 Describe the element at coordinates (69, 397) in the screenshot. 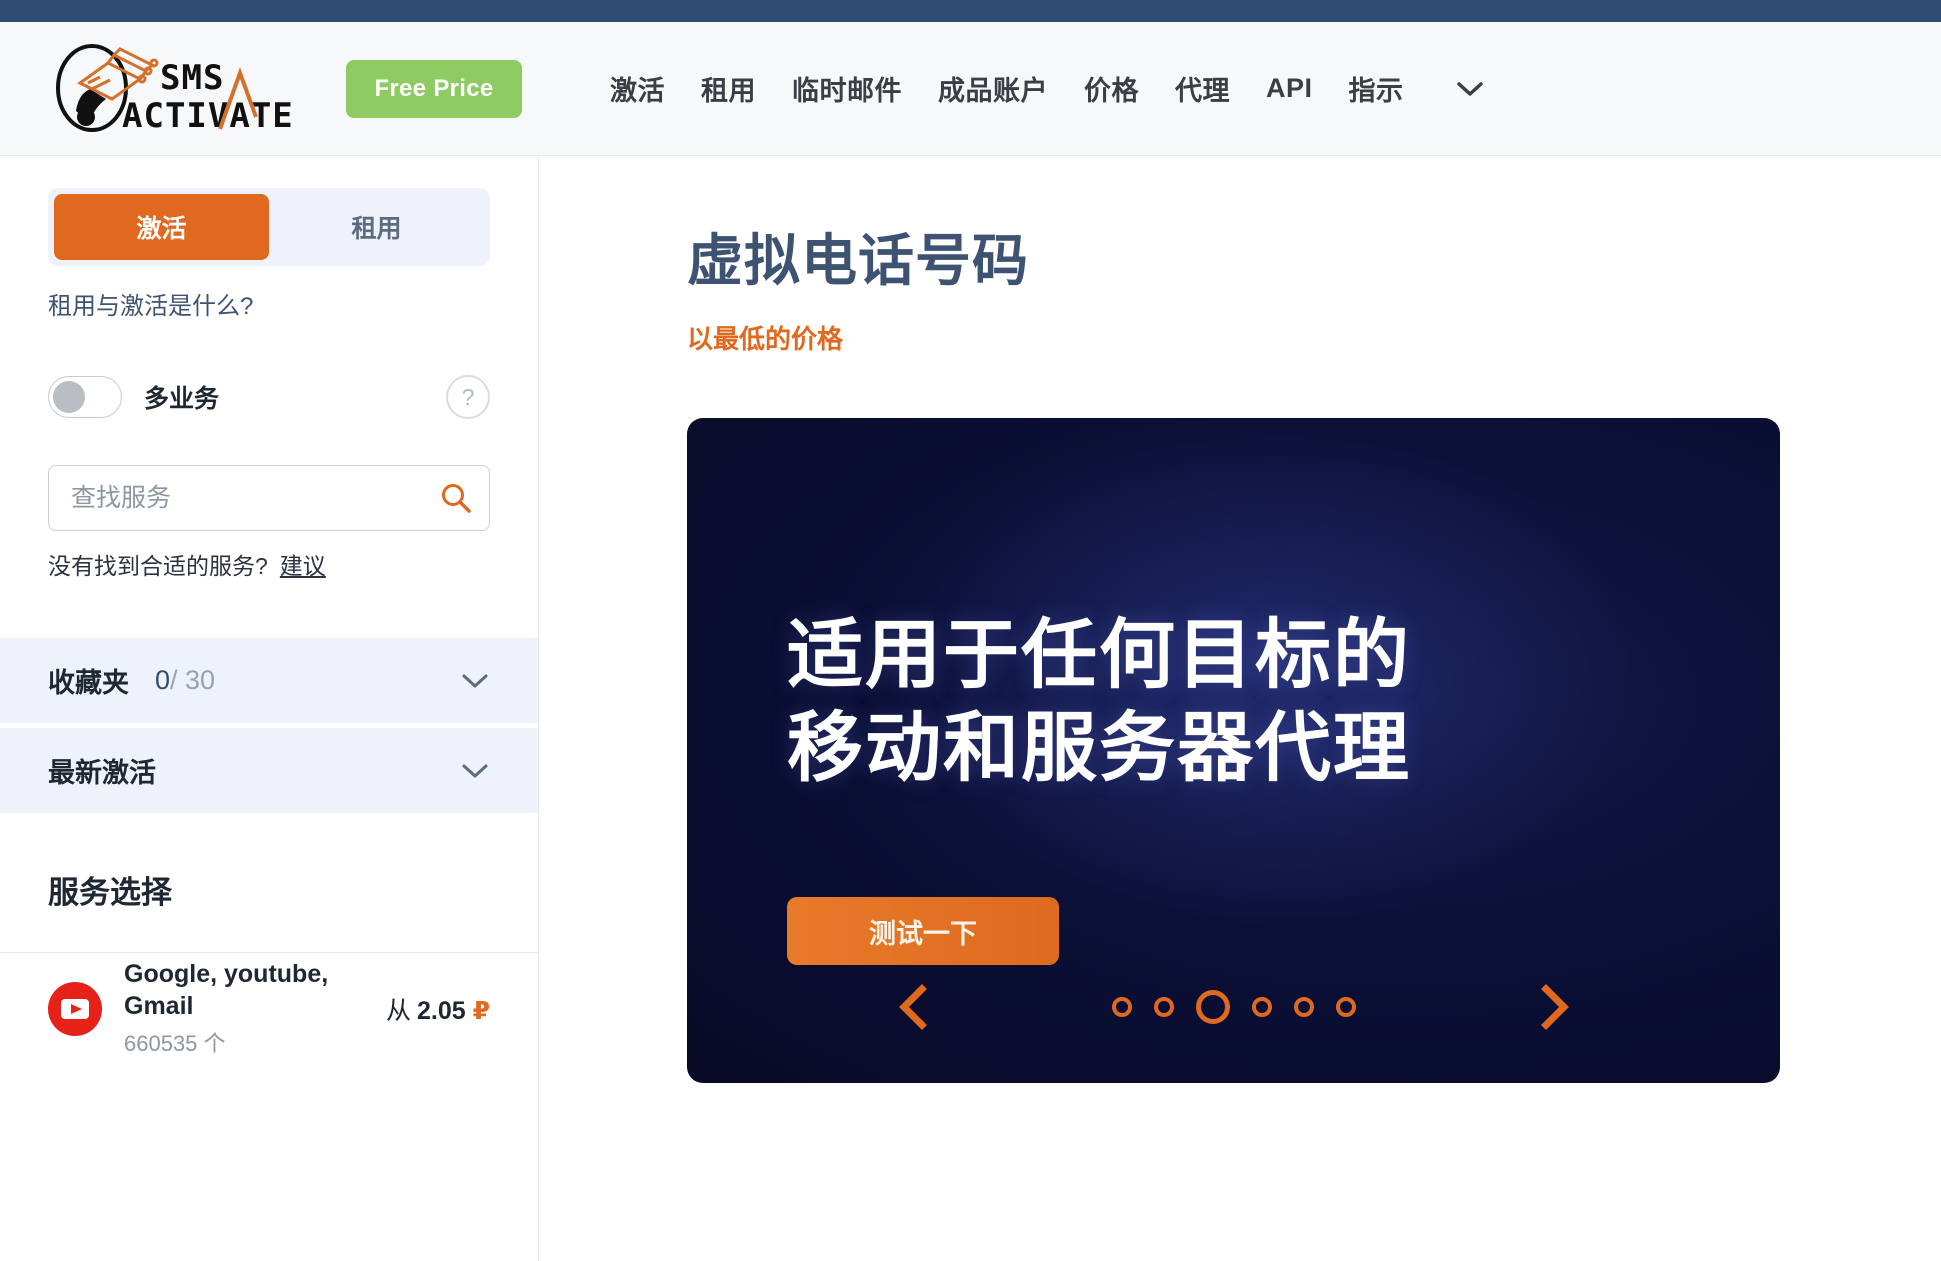

I see `toggle-knob` at that location.